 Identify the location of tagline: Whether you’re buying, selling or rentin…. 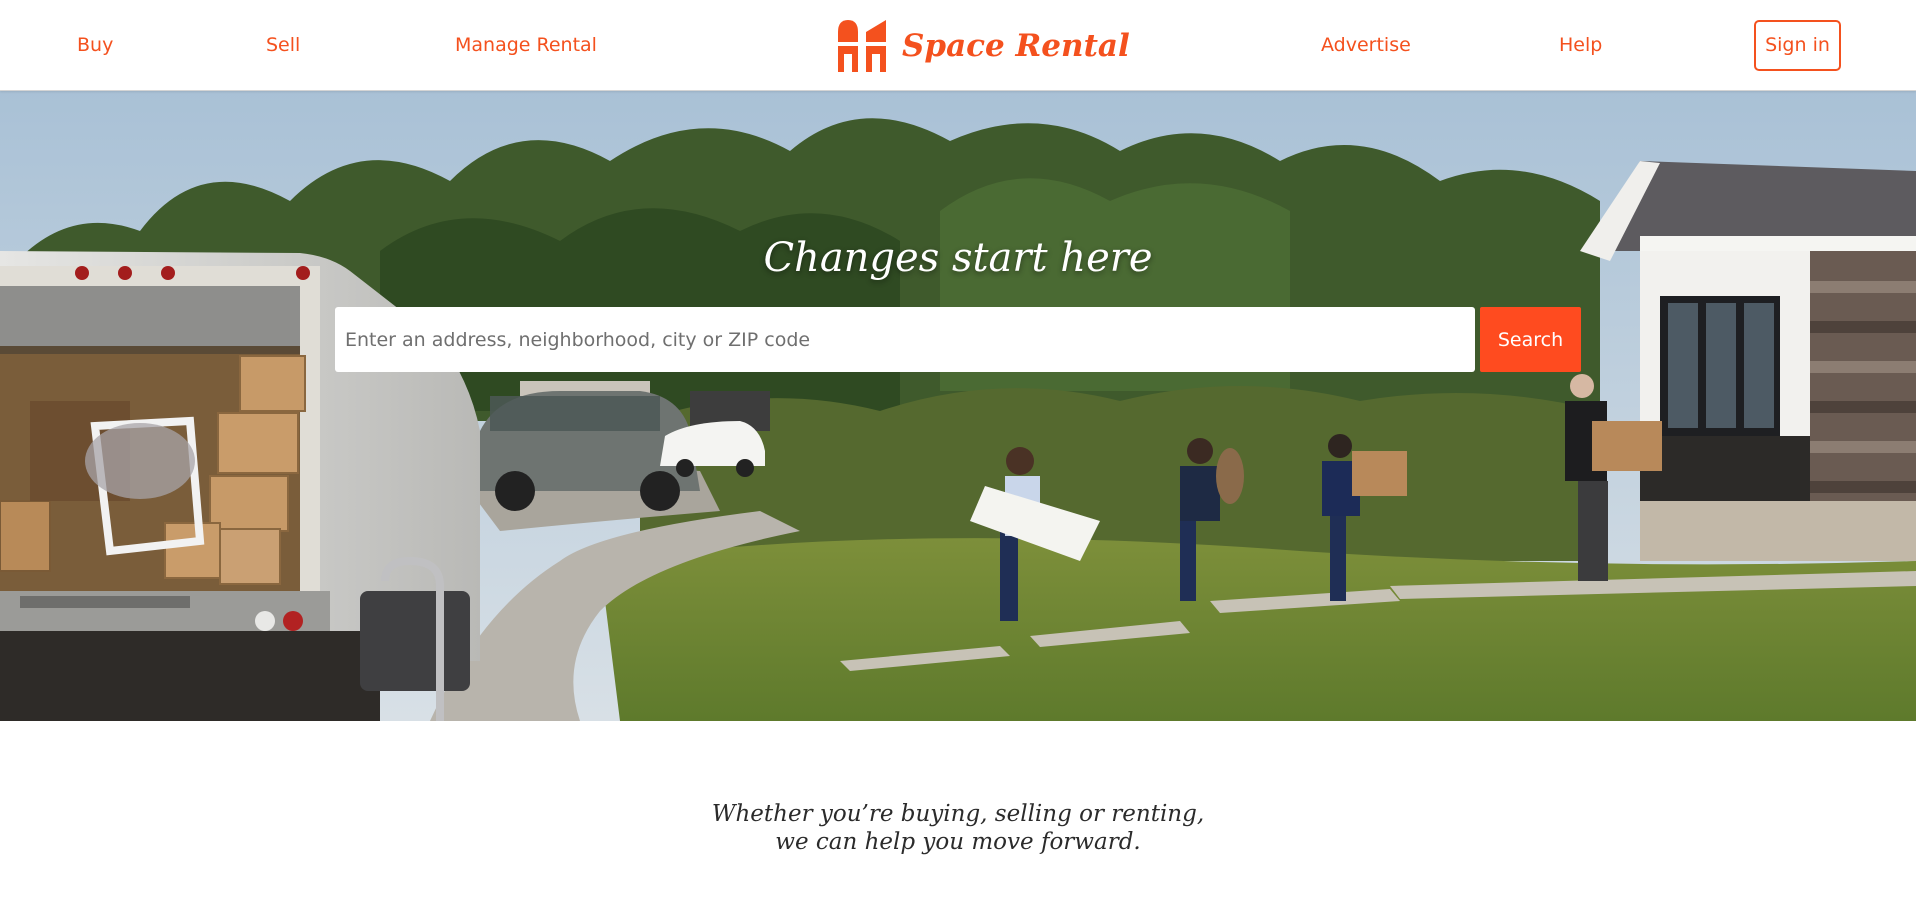
(958, 828).